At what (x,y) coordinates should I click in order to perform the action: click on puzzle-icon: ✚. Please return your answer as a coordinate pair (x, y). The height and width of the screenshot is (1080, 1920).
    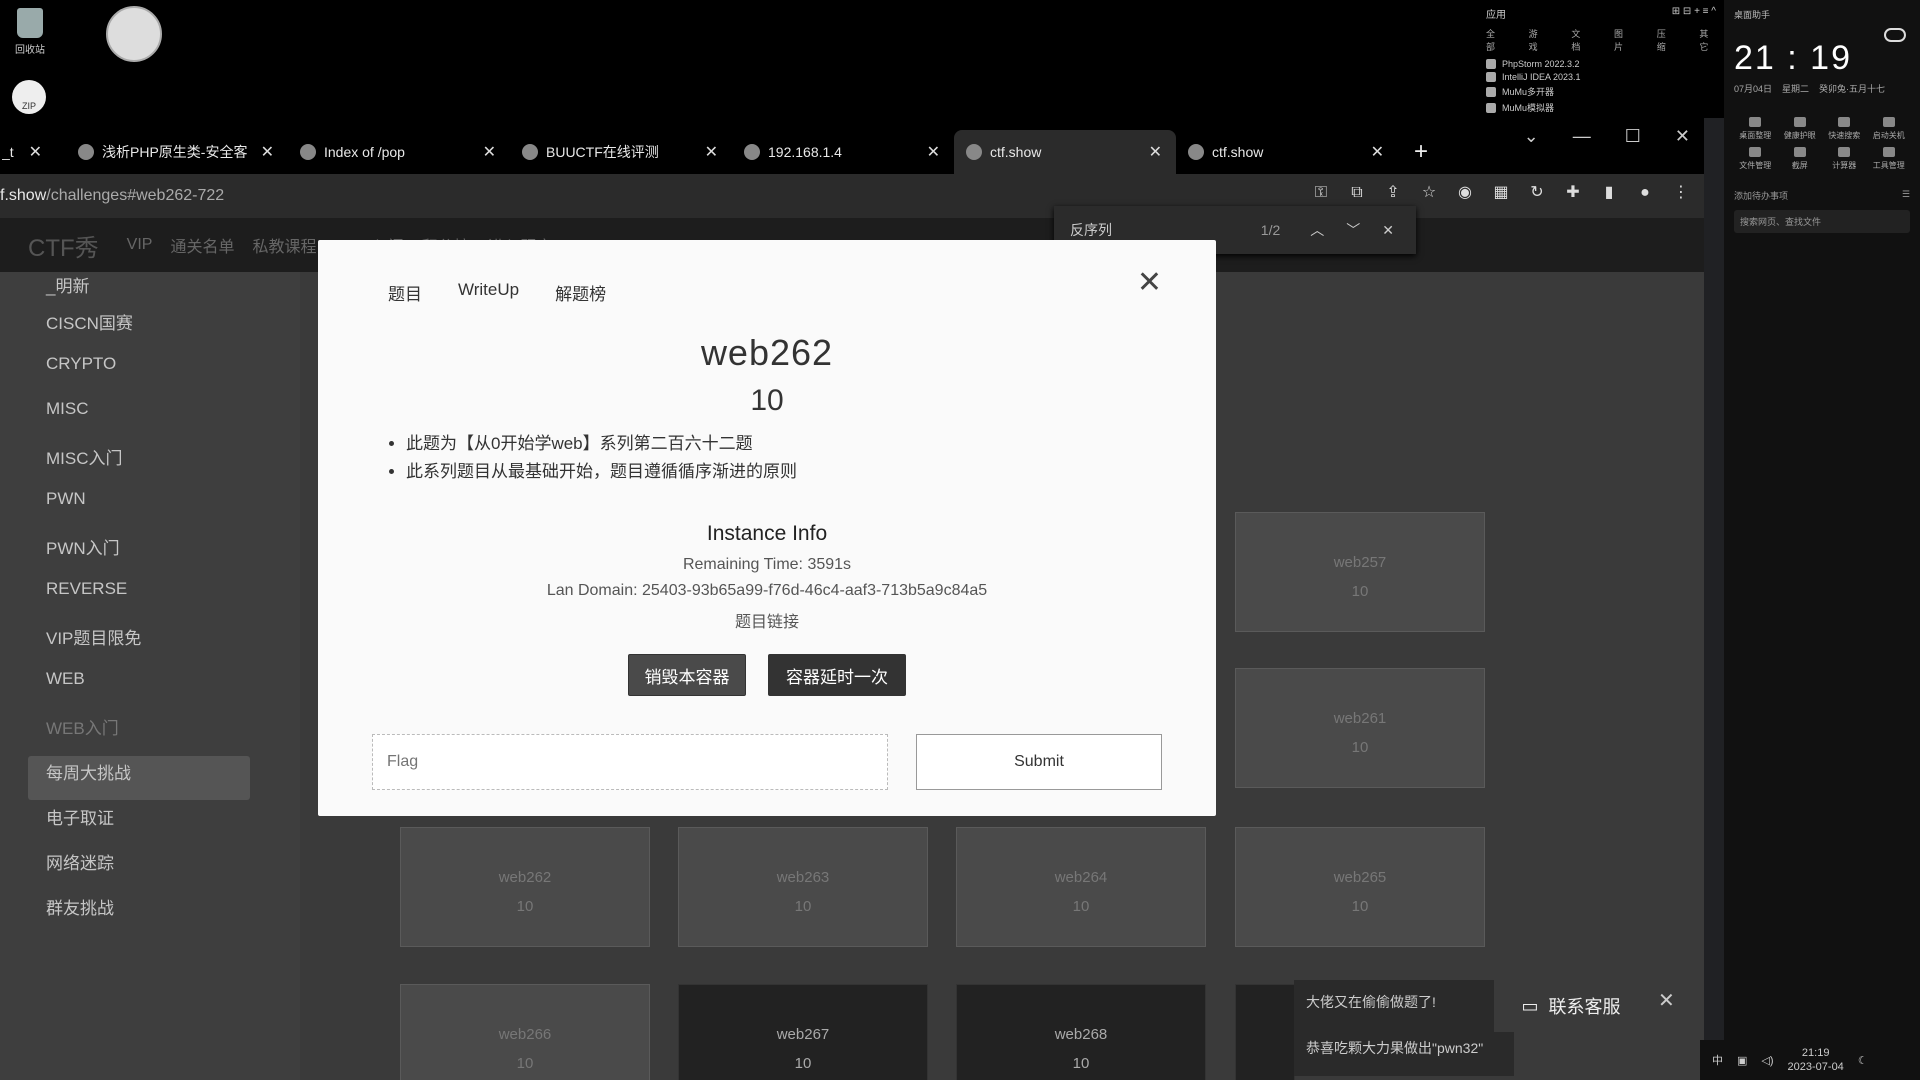
    Looking at the image, I should click on (1573, 193).